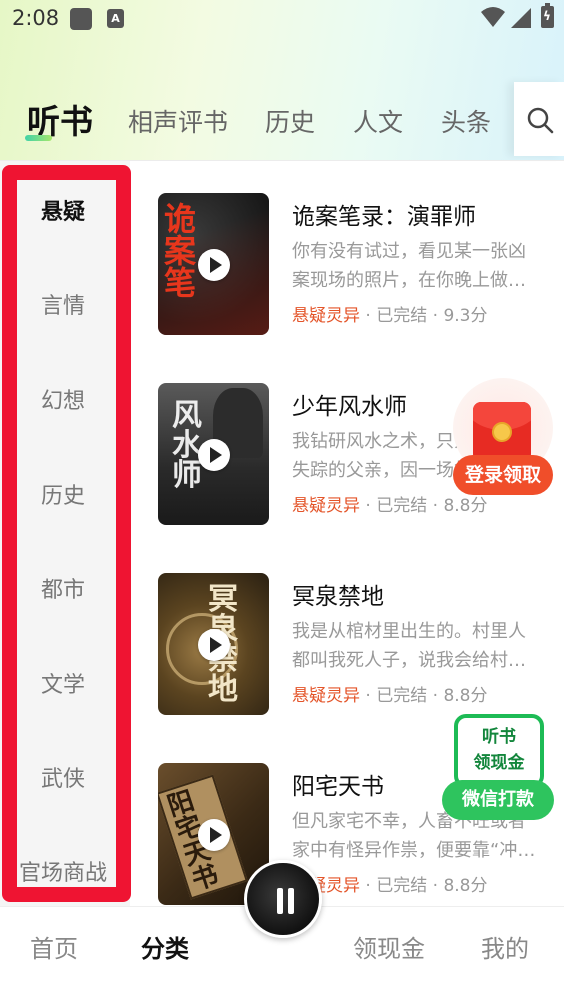 Image resolution: width=564 pixels, height=1002 pixels. What do you see at coordinates (493, 17) in the screenshot?
I see `wifi-icon` at bounding box center [493, 17].